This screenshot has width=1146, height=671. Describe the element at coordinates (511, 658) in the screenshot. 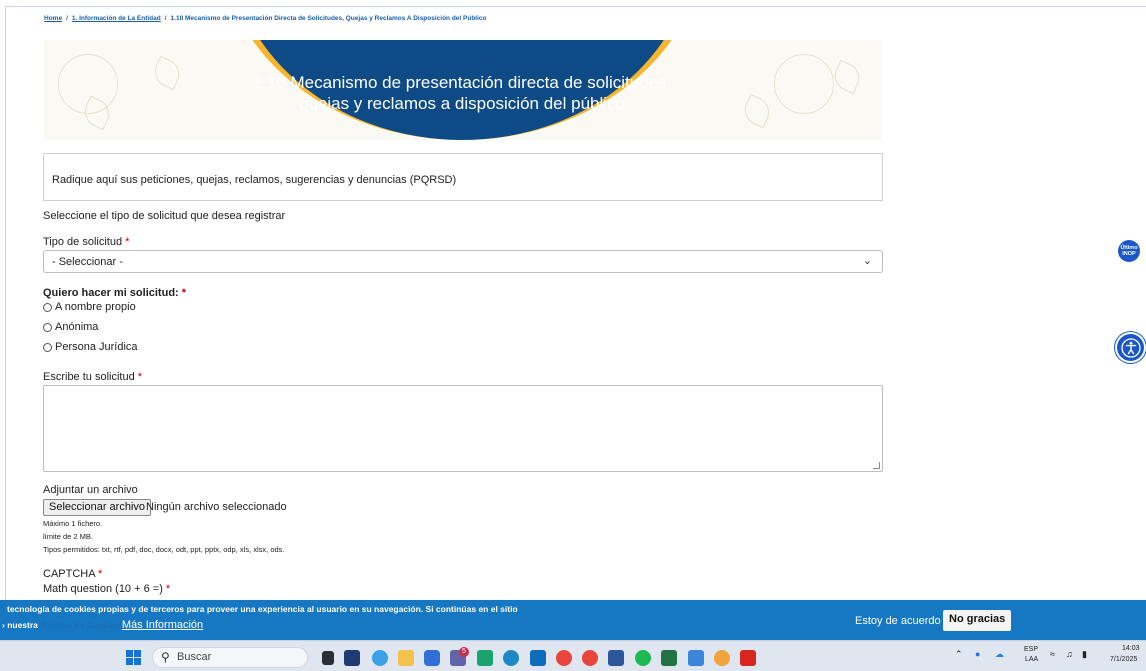

I see `edge-browser-icon` at that location.